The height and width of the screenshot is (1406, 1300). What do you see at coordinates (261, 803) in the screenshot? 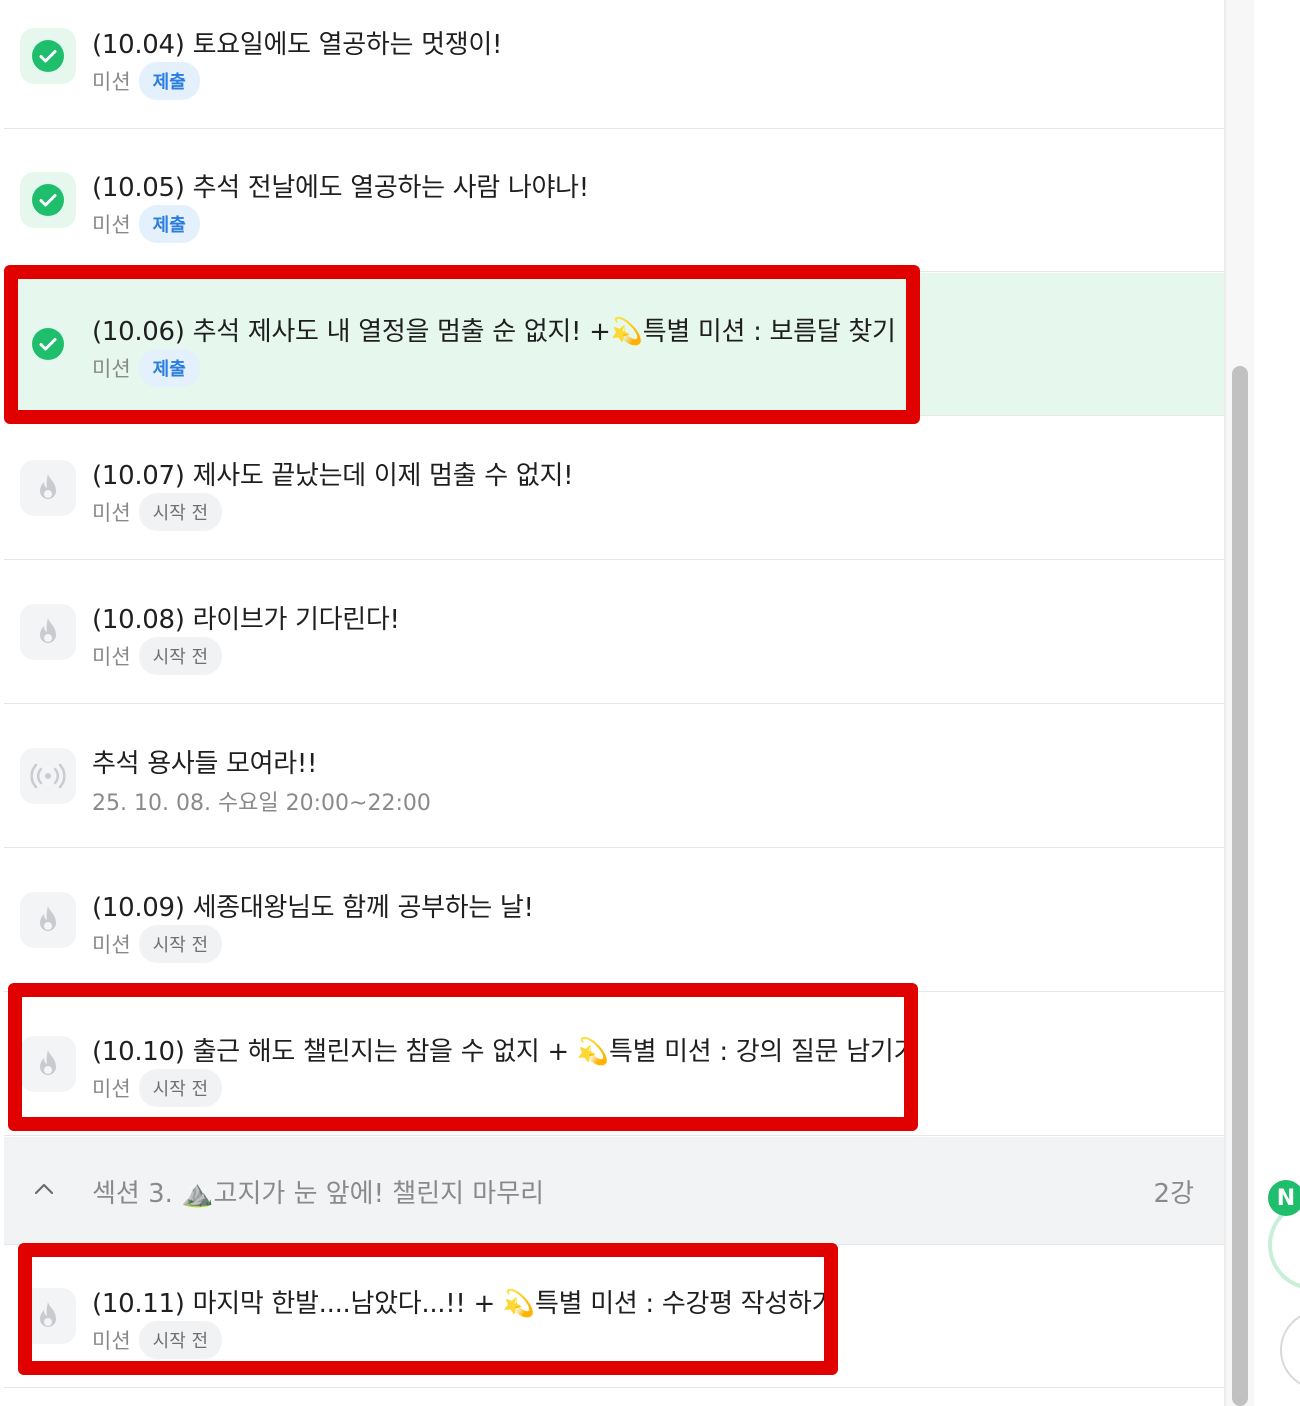
I see `live-datetime: 25. 10. 08. 수요일 20:00~22:00` at bounding box center [261, 803].